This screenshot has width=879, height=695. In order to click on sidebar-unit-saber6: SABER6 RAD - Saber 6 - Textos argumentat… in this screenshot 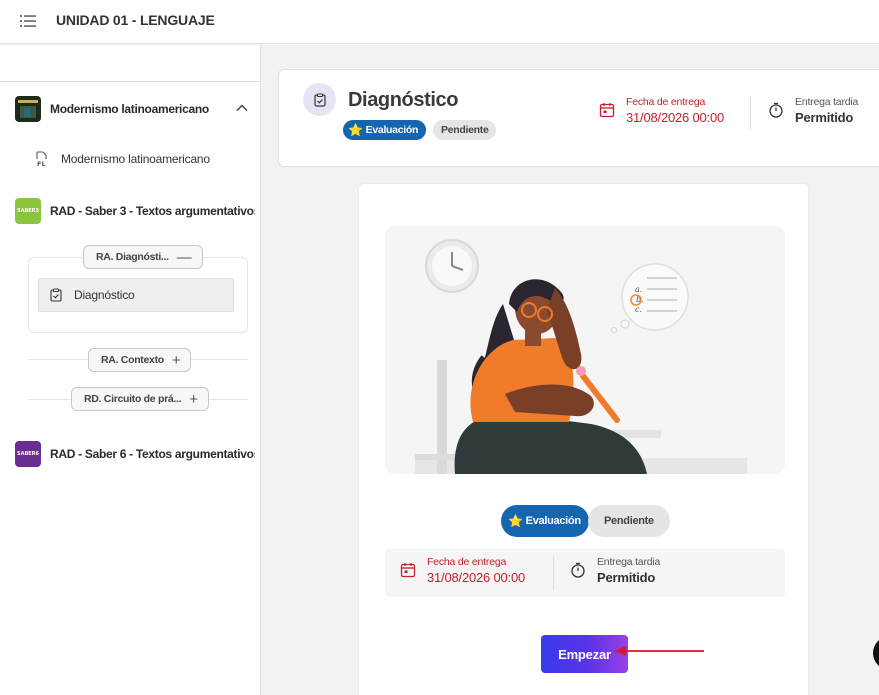, I will do `click(135, 454)`.